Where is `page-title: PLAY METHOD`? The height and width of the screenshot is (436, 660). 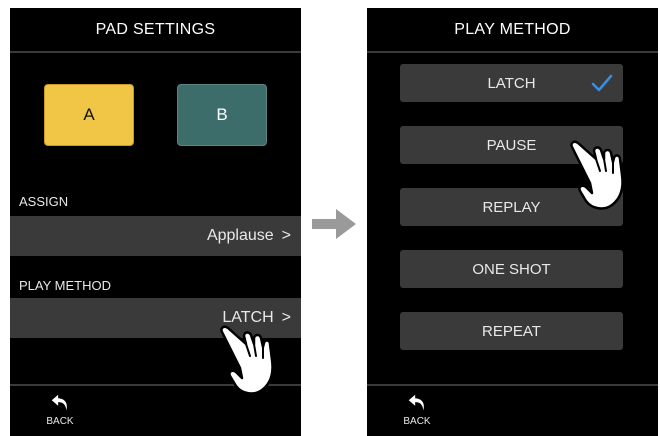
page-title: PLAY METHOD is located at coordinates (512, 29).